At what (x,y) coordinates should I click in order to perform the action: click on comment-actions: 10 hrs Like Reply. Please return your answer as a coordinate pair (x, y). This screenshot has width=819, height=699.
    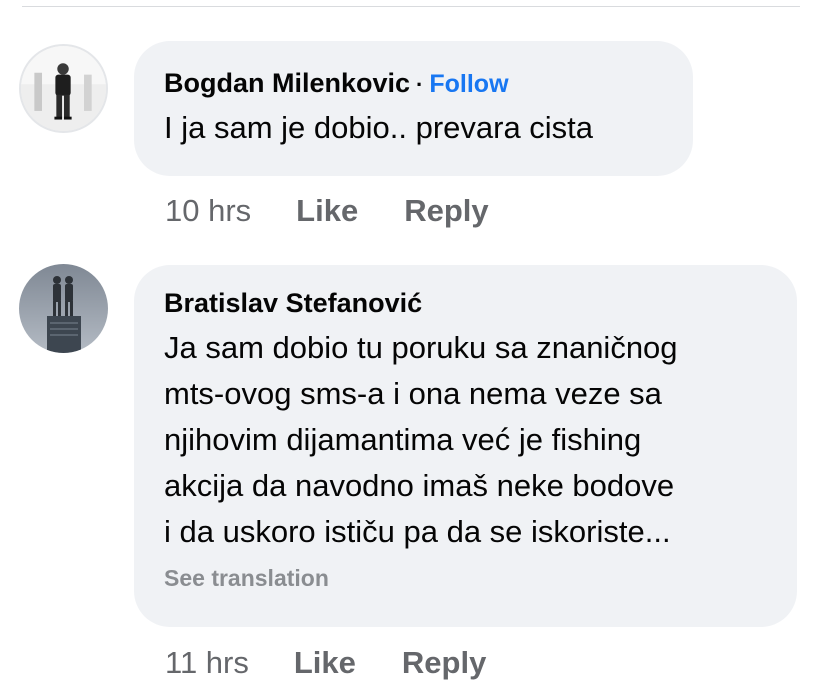
    Looking at the image, I should click on (327, 211).